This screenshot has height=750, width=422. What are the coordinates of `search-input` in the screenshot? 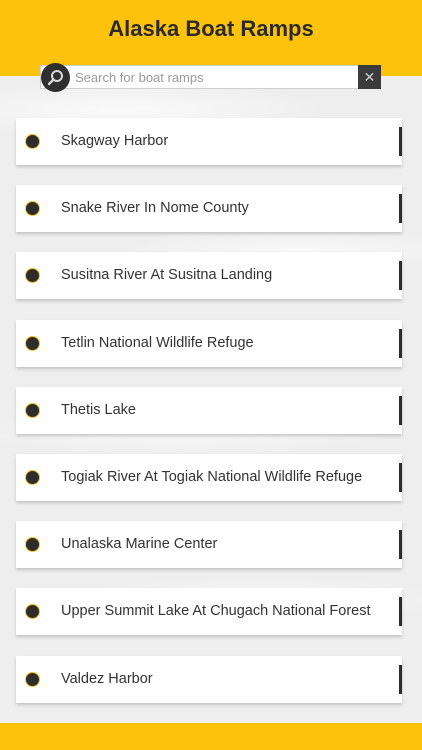 It's located at (215, 77).